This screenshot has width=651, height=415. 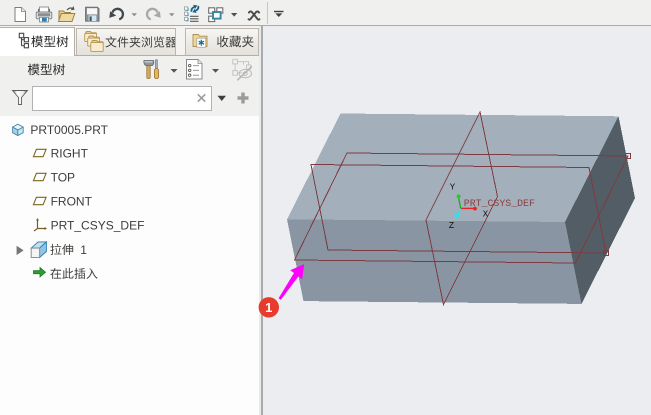 I want to click on svg-text: Y, so click(x=453, y=188).